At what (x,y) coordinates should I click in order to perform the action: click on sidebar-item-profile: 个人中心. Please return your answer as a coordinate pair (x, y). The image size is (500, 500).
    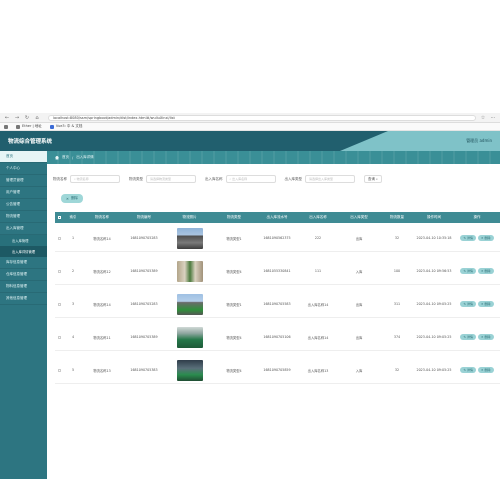
    Looking at the image, I should click on (23, 169).